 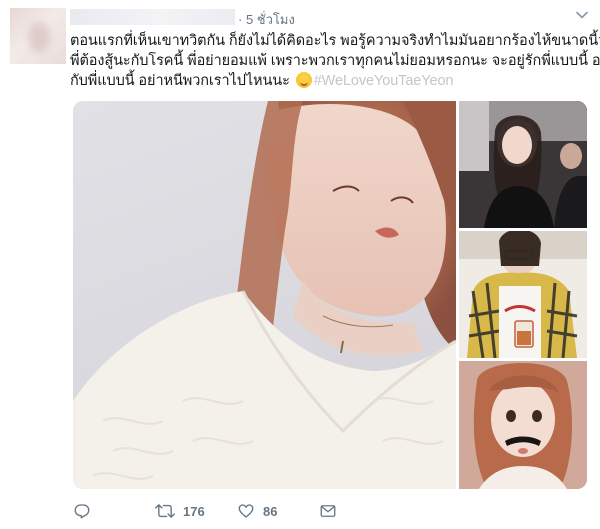 I want to click on smiling-emoji-icon, so click(x=303, y=80).